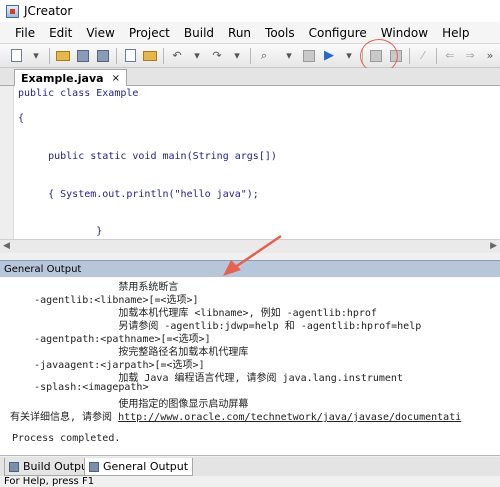 Image resolution: width=500 pixels, height=487 pixels. Describe the element at coordinates (100, 33) in the screenshot. I see `menu-view: View` at that location.